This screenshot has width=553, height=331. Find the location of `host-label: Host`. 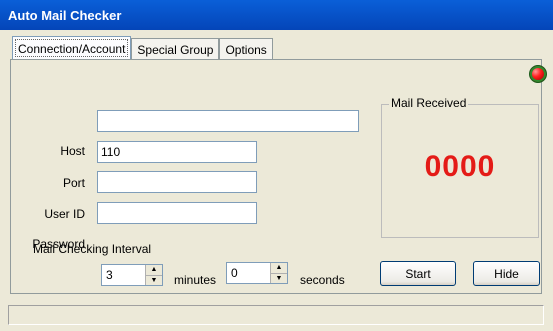

host-label: Host is located at coordinates (72, 151).